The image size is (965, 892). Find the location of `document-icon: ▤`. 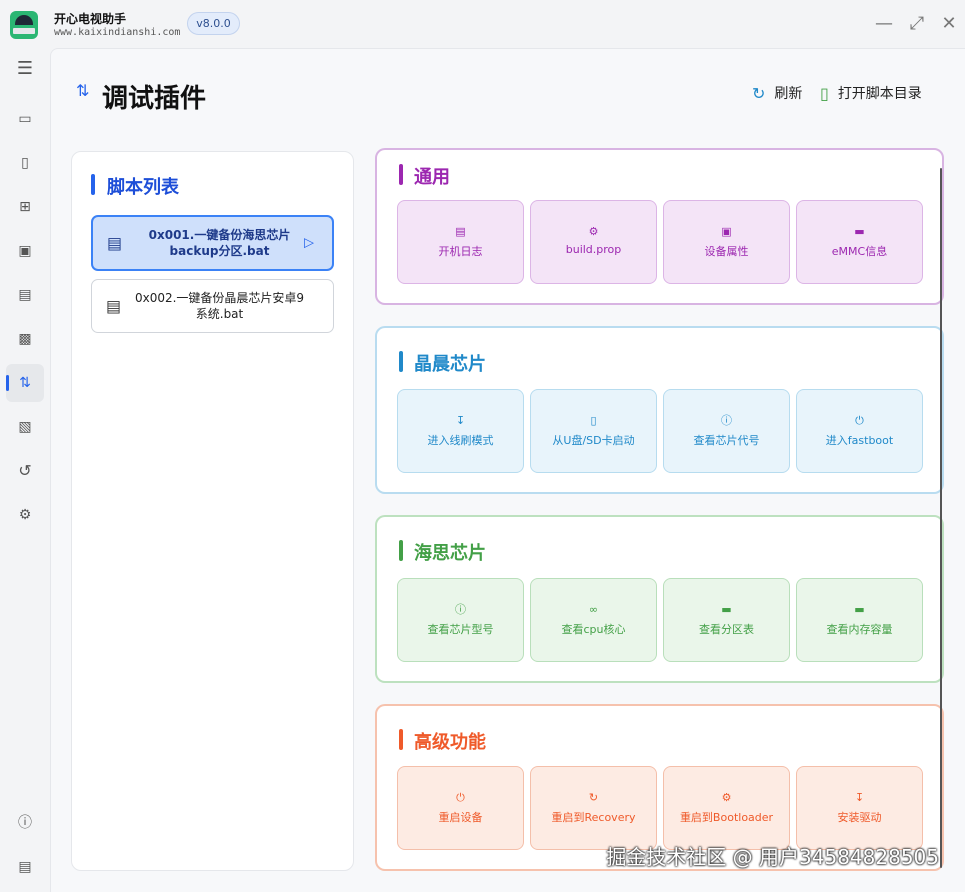

document-icon: ▤ is located at coordinates (460, 231).